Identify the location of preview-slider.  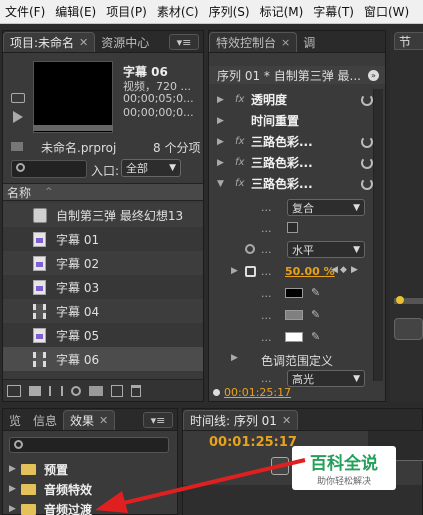
(73, 128).